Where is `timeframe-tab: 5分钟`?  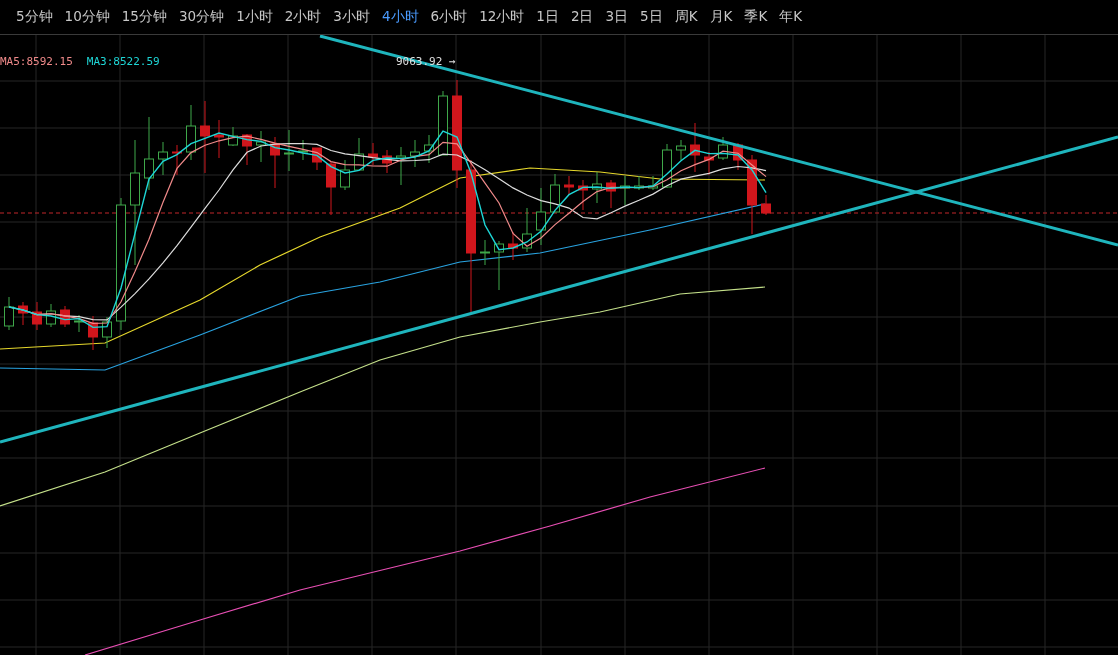 timeframe-tab: 5分钟 is located at coordinates (34, 17).